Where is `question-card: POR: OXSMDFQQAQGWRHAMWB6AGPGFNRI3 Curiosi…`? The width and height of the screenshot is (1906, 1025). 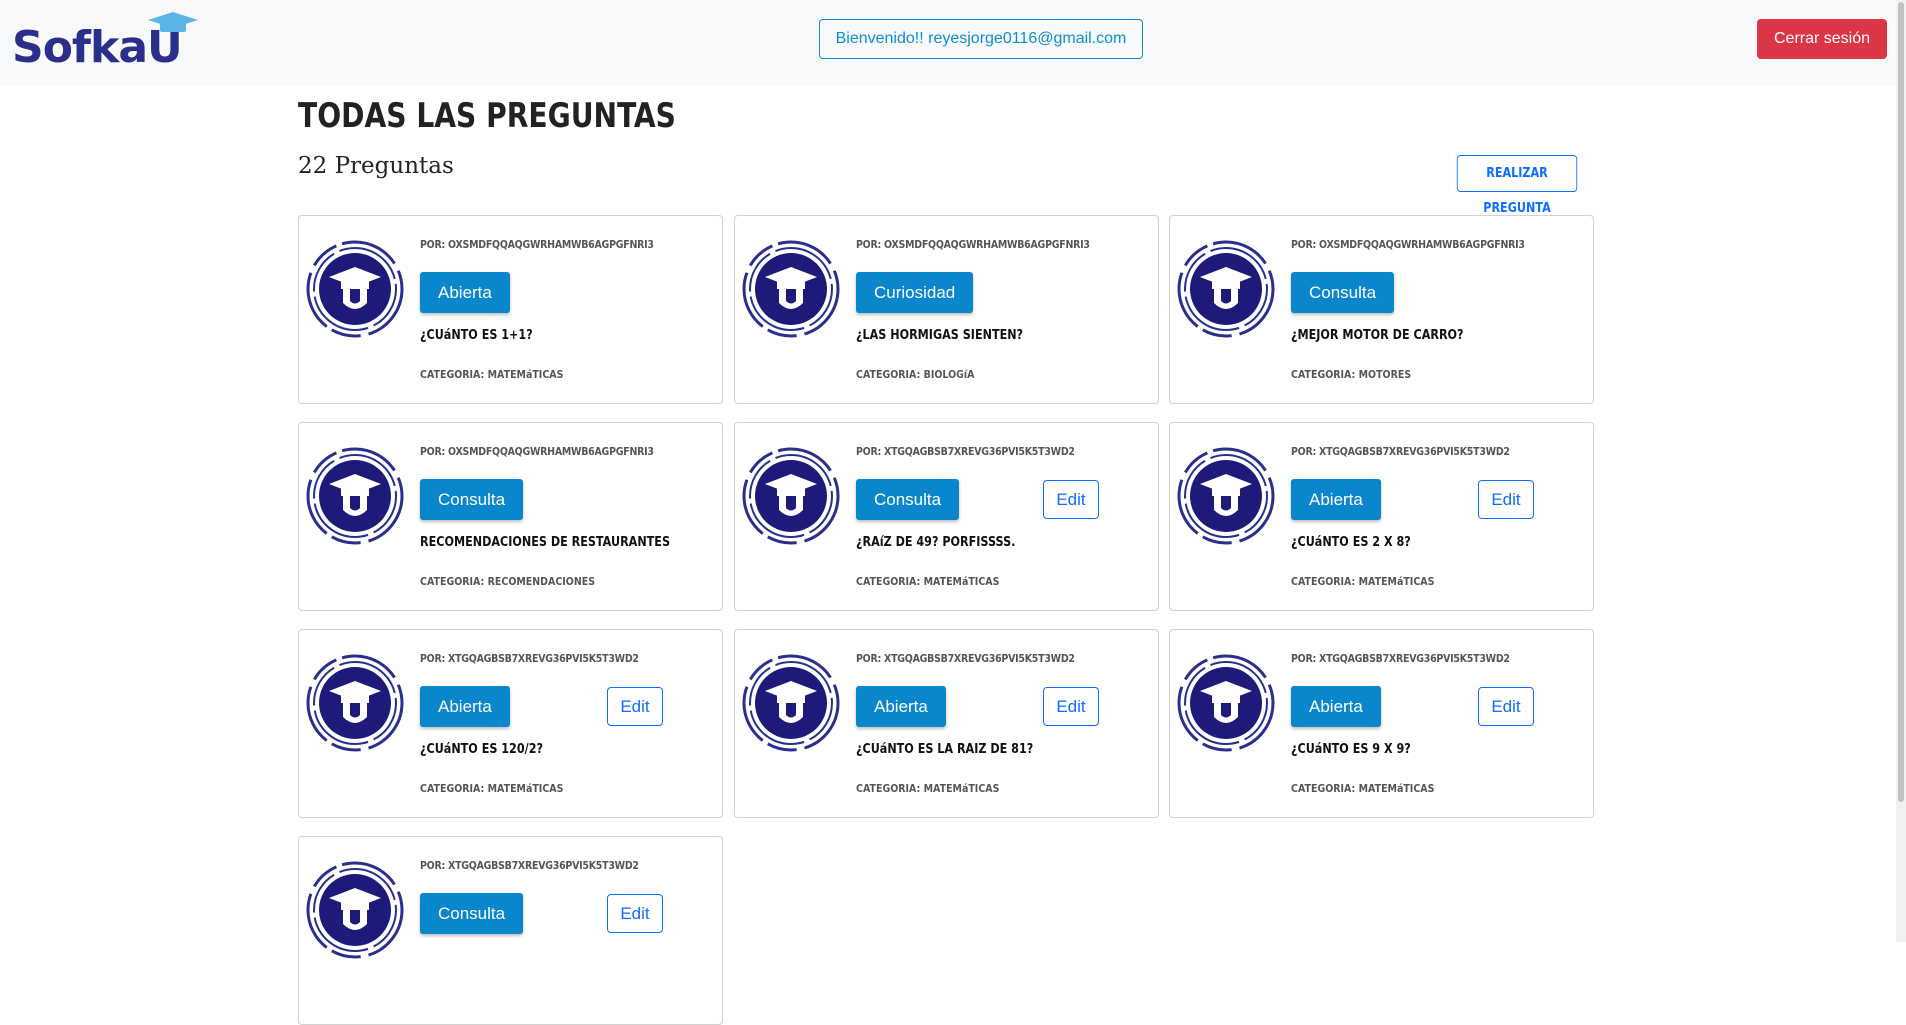 question-card: POR: OXSMDFQQAQGWRHAMWB6AGPGFNRI3 Curiosi… is located at coordinates (946, 309).